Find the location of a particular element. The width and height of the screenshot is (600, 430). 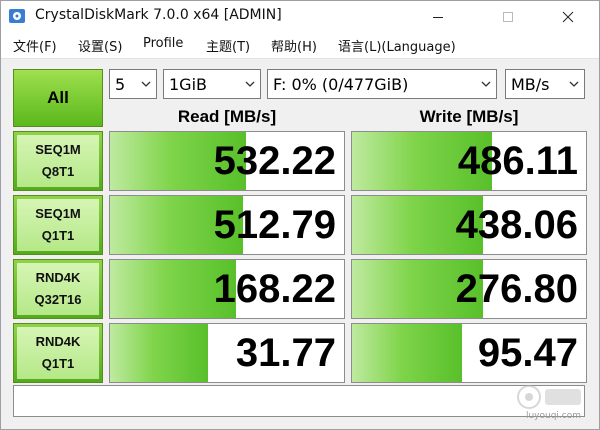

unit-select: MB/s is located at coordinates (545, 84).